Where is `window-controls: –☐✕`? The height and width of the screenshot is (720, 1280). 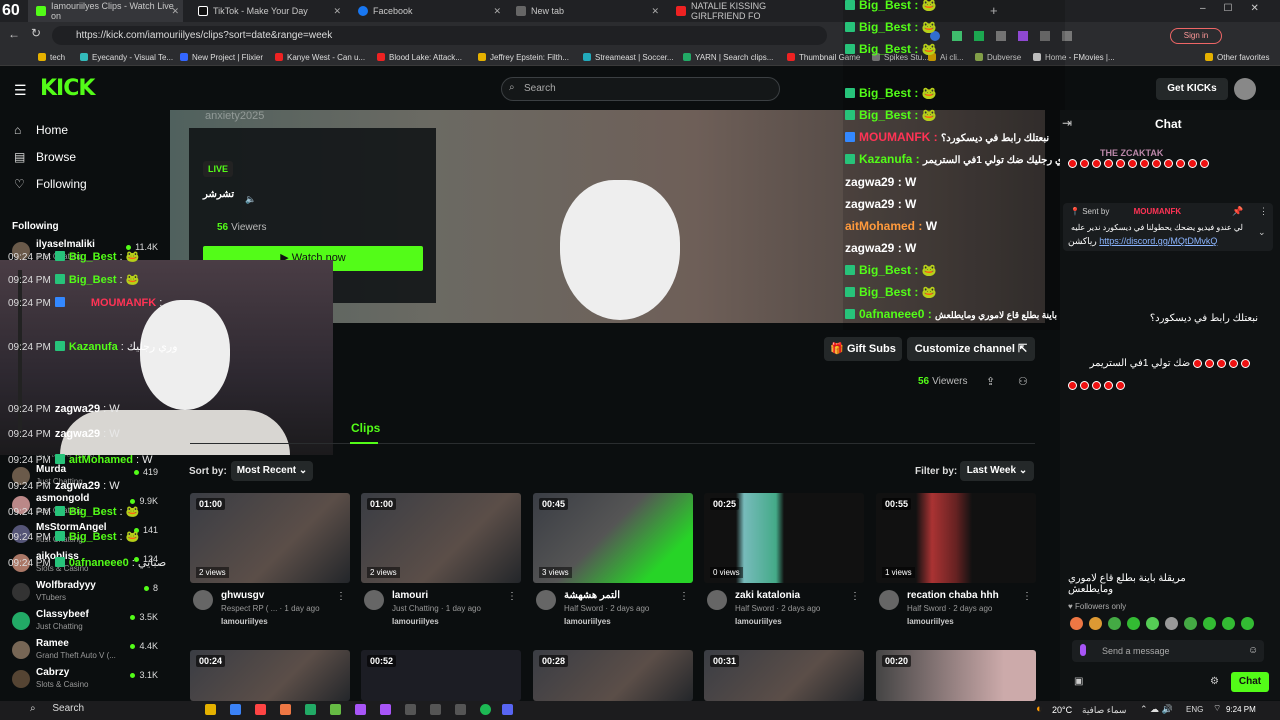
window-controls: –☐✕ is located at coordinates (1238, 8).